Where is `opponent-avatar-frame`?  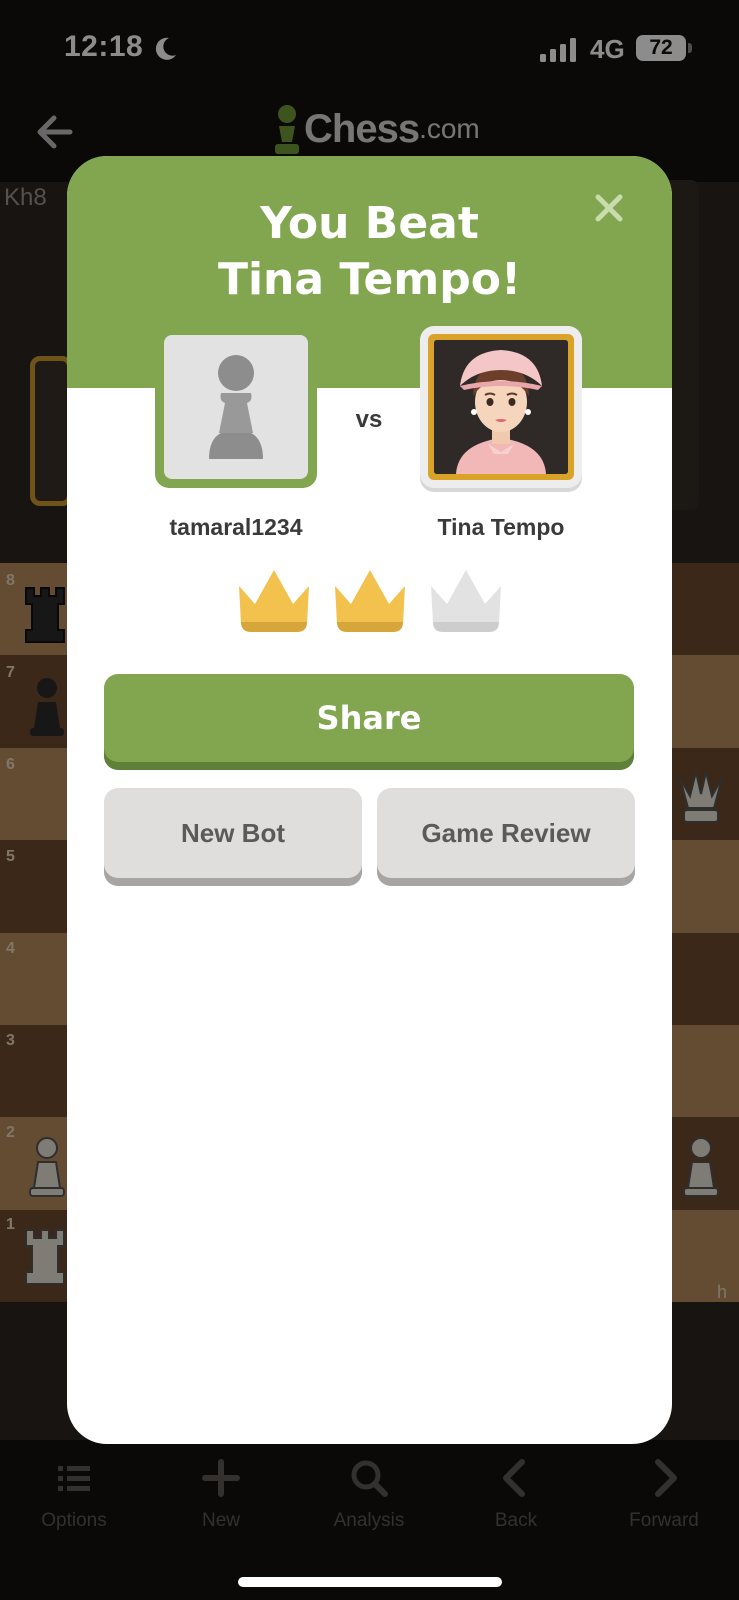 opponent-avatar-frame is located at coordinates (501, 407).